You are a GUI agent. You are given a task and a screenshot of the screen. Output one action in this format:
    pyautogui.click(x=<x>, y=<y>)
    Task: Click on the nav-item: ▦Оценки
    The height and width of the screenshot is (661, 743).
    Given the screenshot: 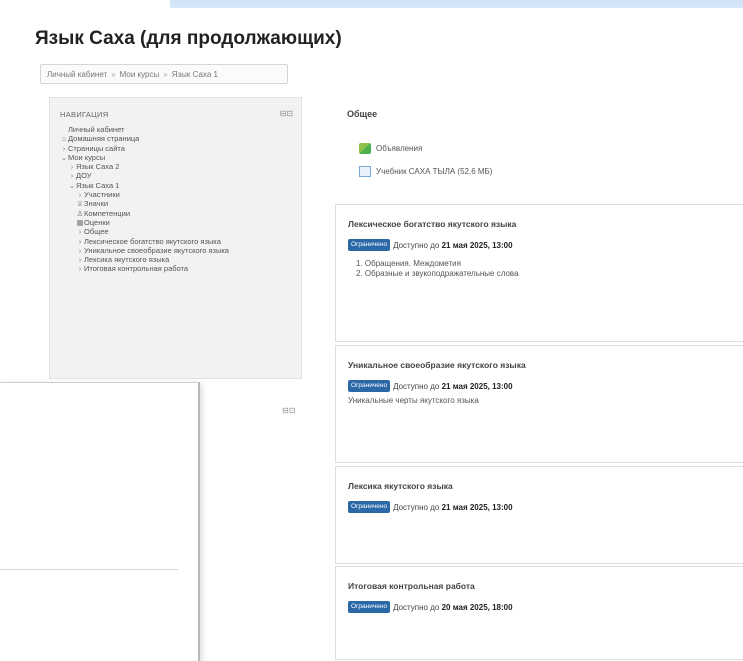 What is the action you would take?
    pyautogui.click(x=176, y=222)
    